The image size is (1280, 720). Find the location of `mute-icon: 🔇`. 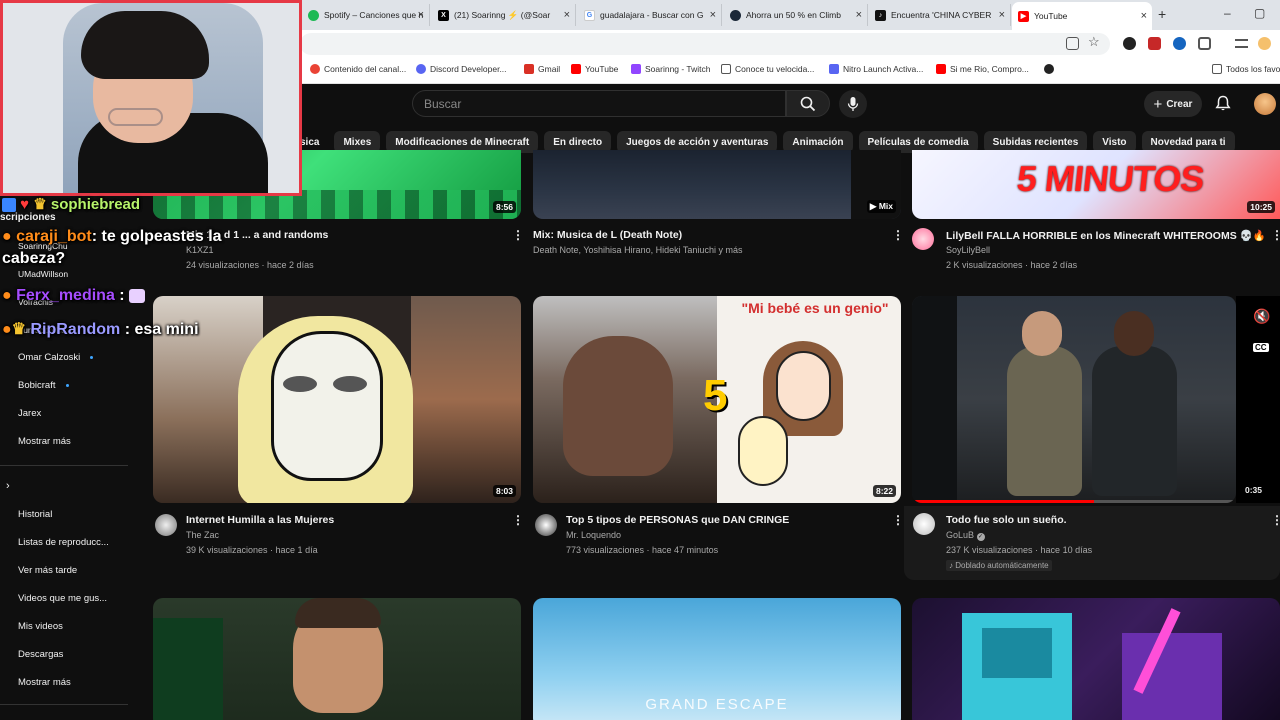

mute-icon: 🔇 is located at coordinates (1261, 316).